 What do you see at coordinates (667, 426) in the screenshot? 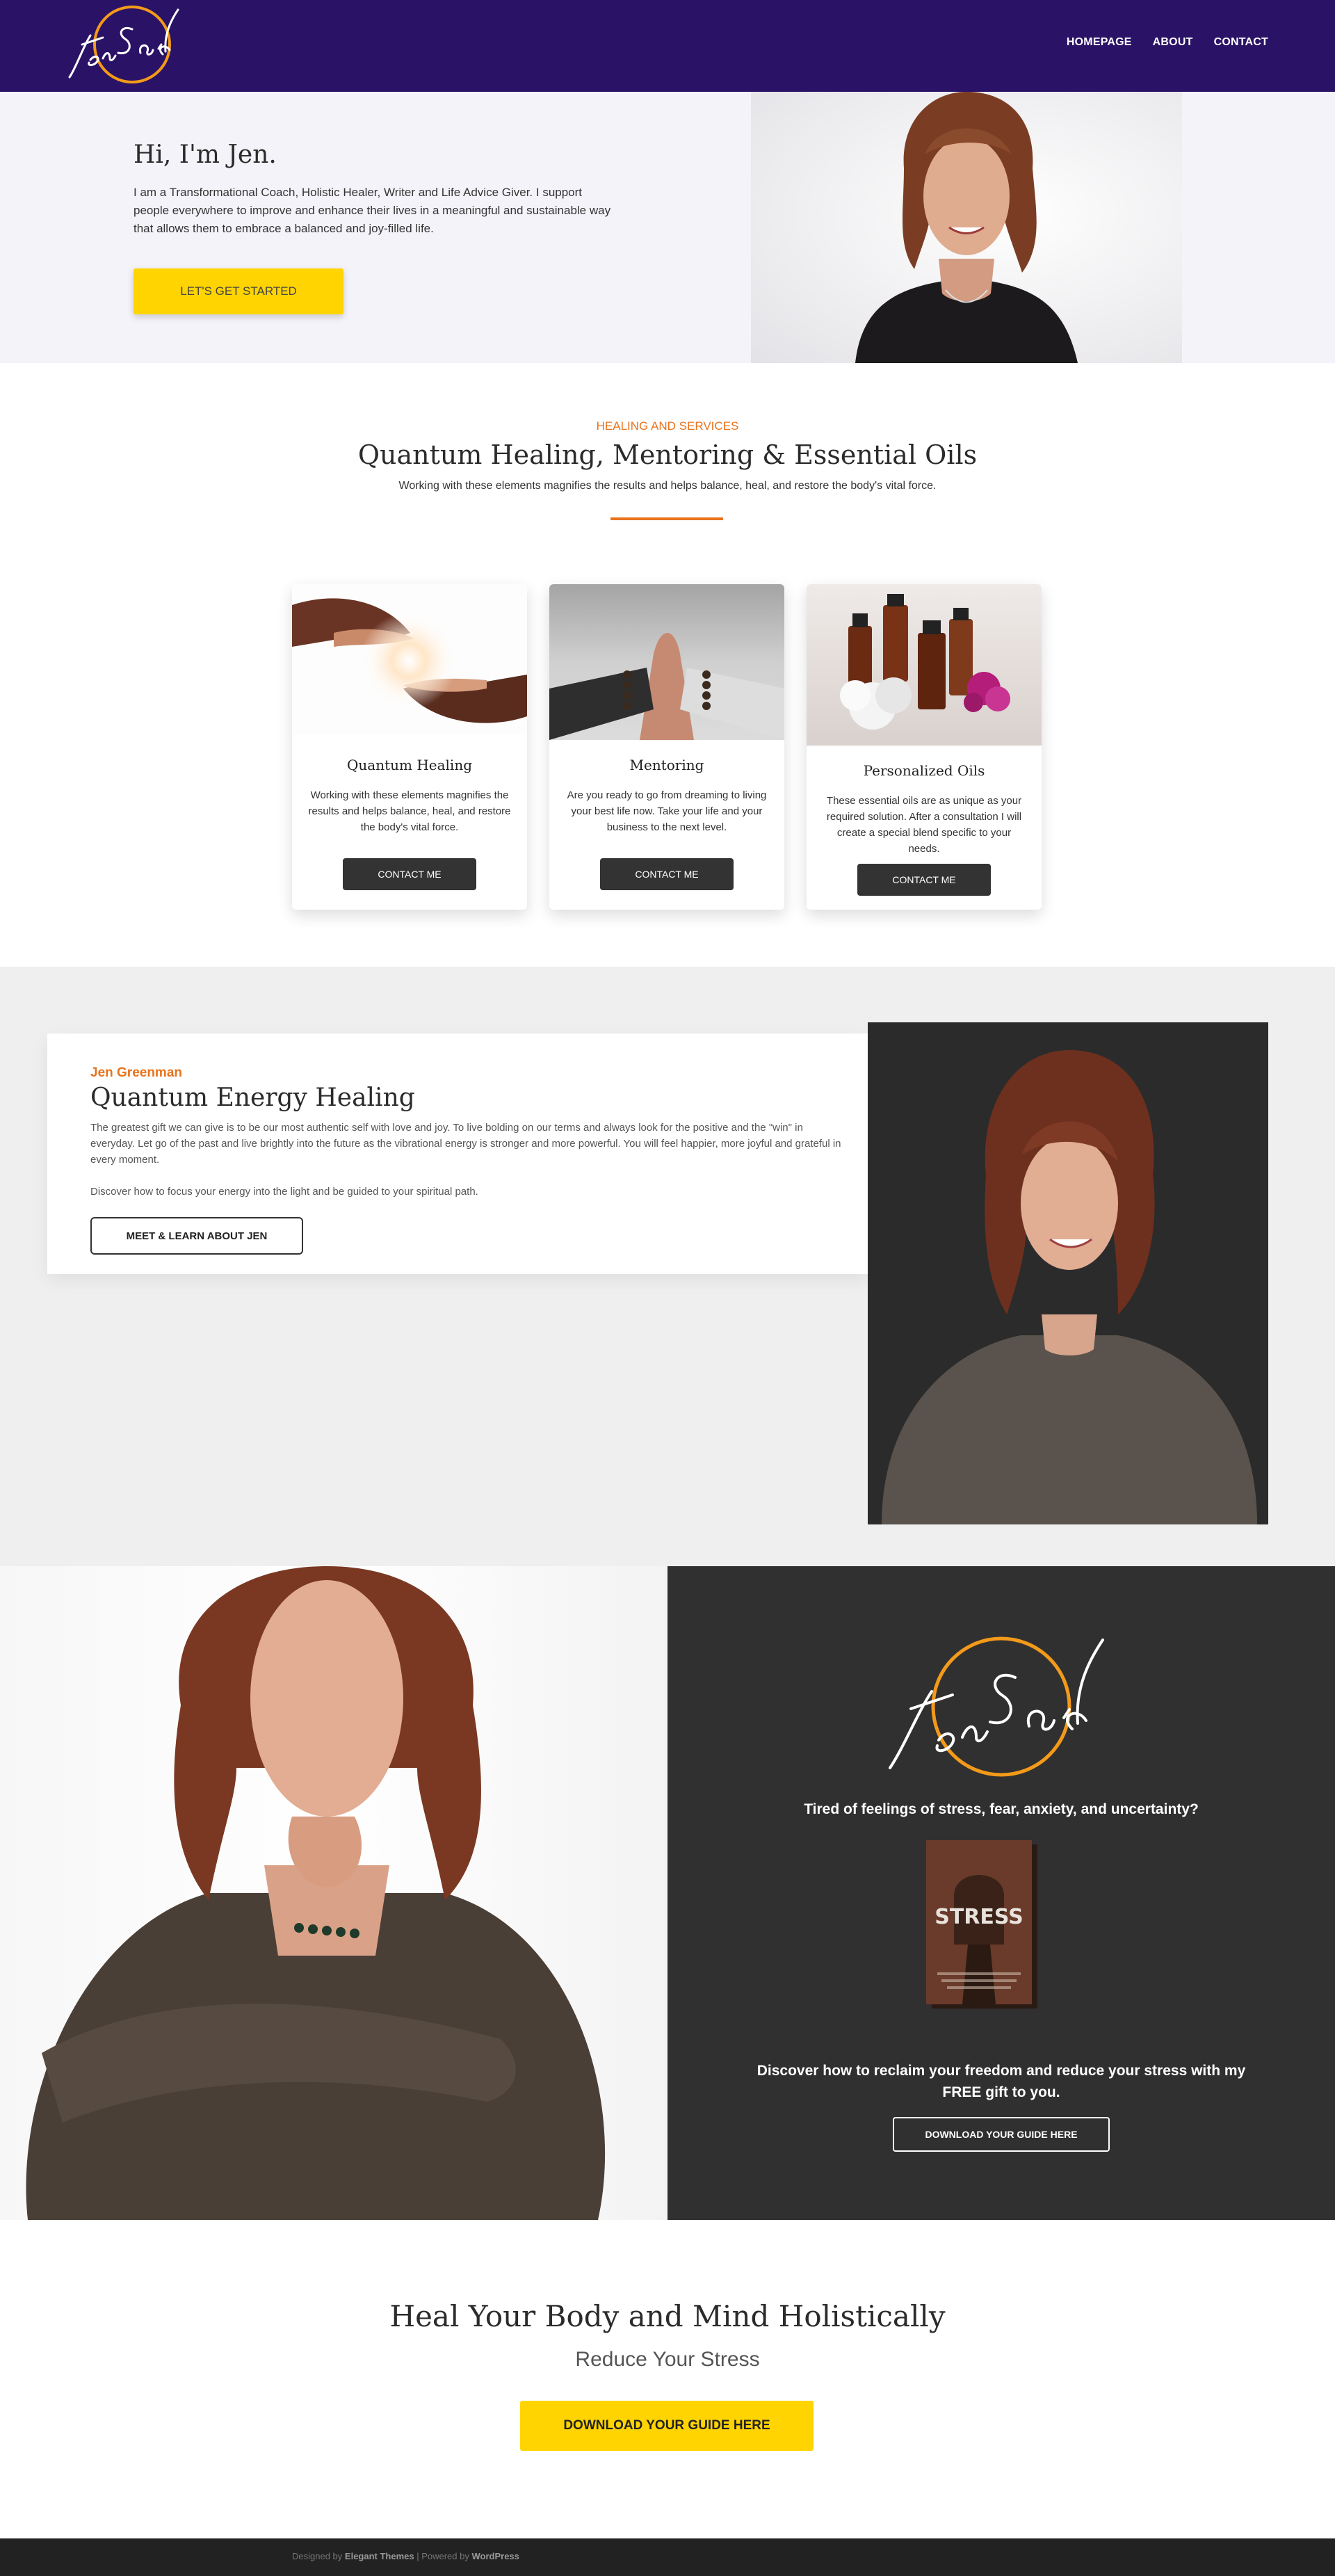
I see `services-eyebrow: HEALING AND SERVICES` at bounding box center [667, 426].